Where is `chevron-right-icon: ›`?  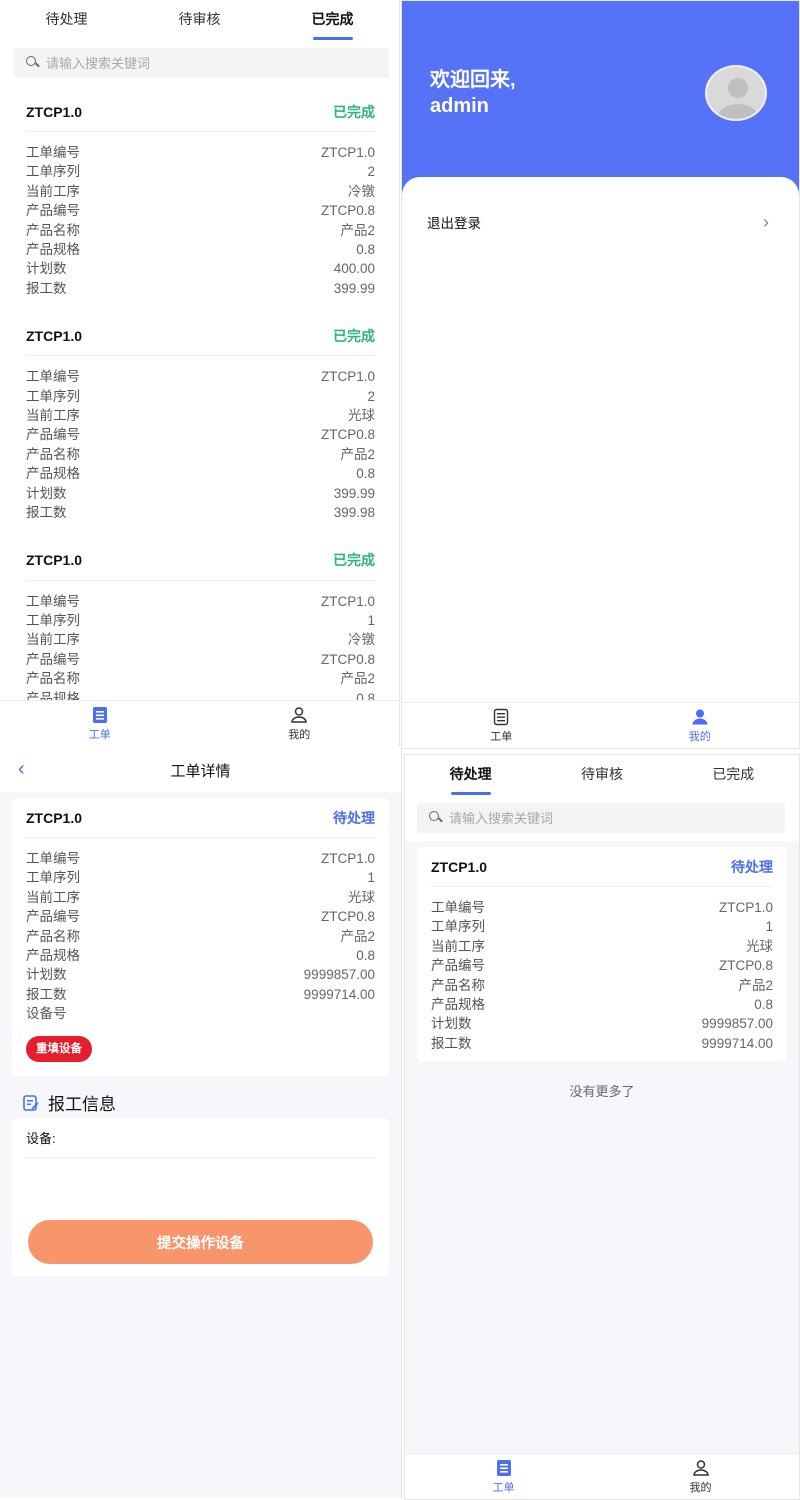
chevron-right-icon: › is located at coordinates (766, 221).